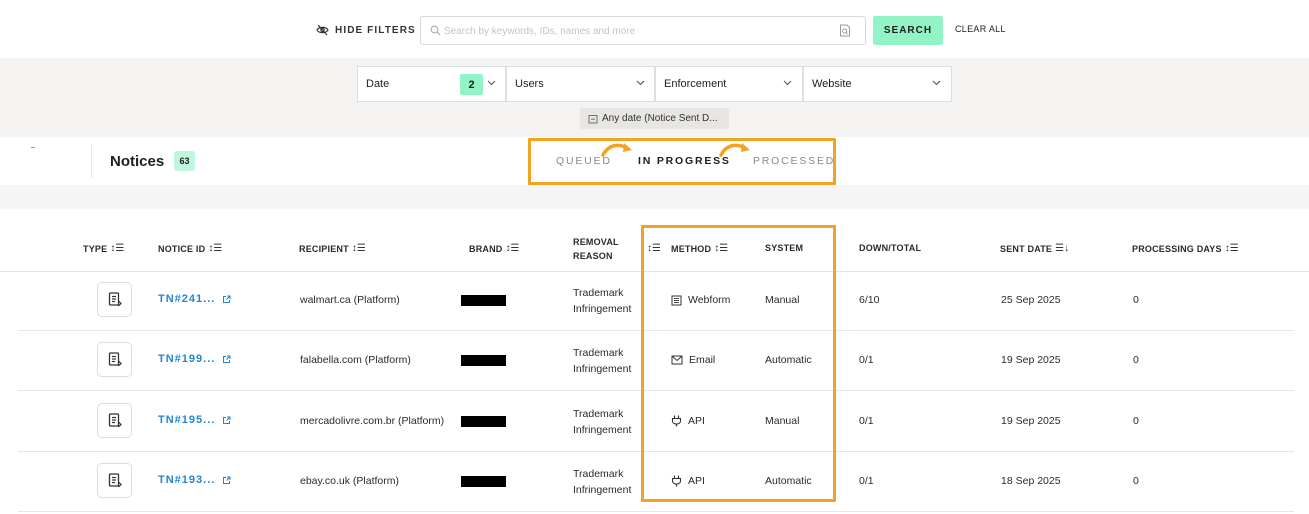 This screenshot has height=514, width=1309. What do you see at coordinates (184, 161) in the screenshot?
I see `notices-count-badge: 63` at bounding box center [184, 161].